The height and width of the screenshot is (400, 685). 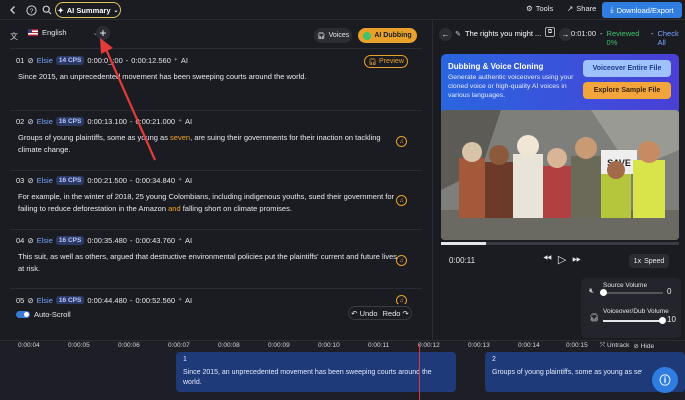 I want to click on redo-button: Redo ↷, so click(x=396, y=313).